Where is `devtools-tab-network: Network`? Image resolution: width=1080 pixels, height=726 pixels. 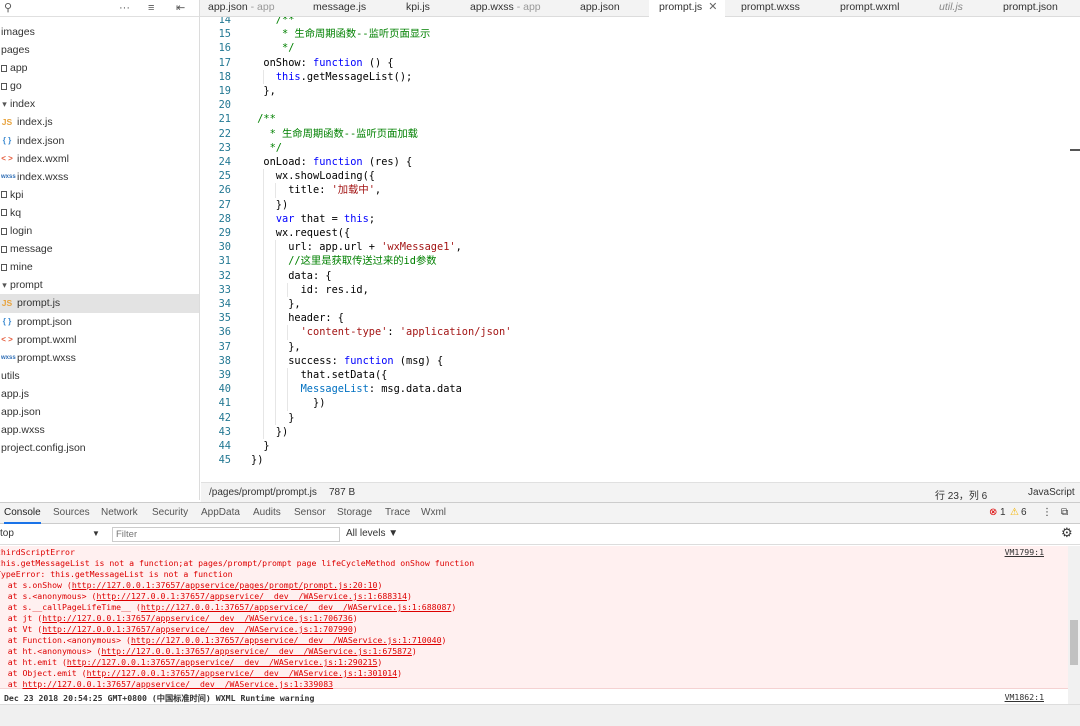
devtools-tab-network: Network is located at coordinates (119, 513).